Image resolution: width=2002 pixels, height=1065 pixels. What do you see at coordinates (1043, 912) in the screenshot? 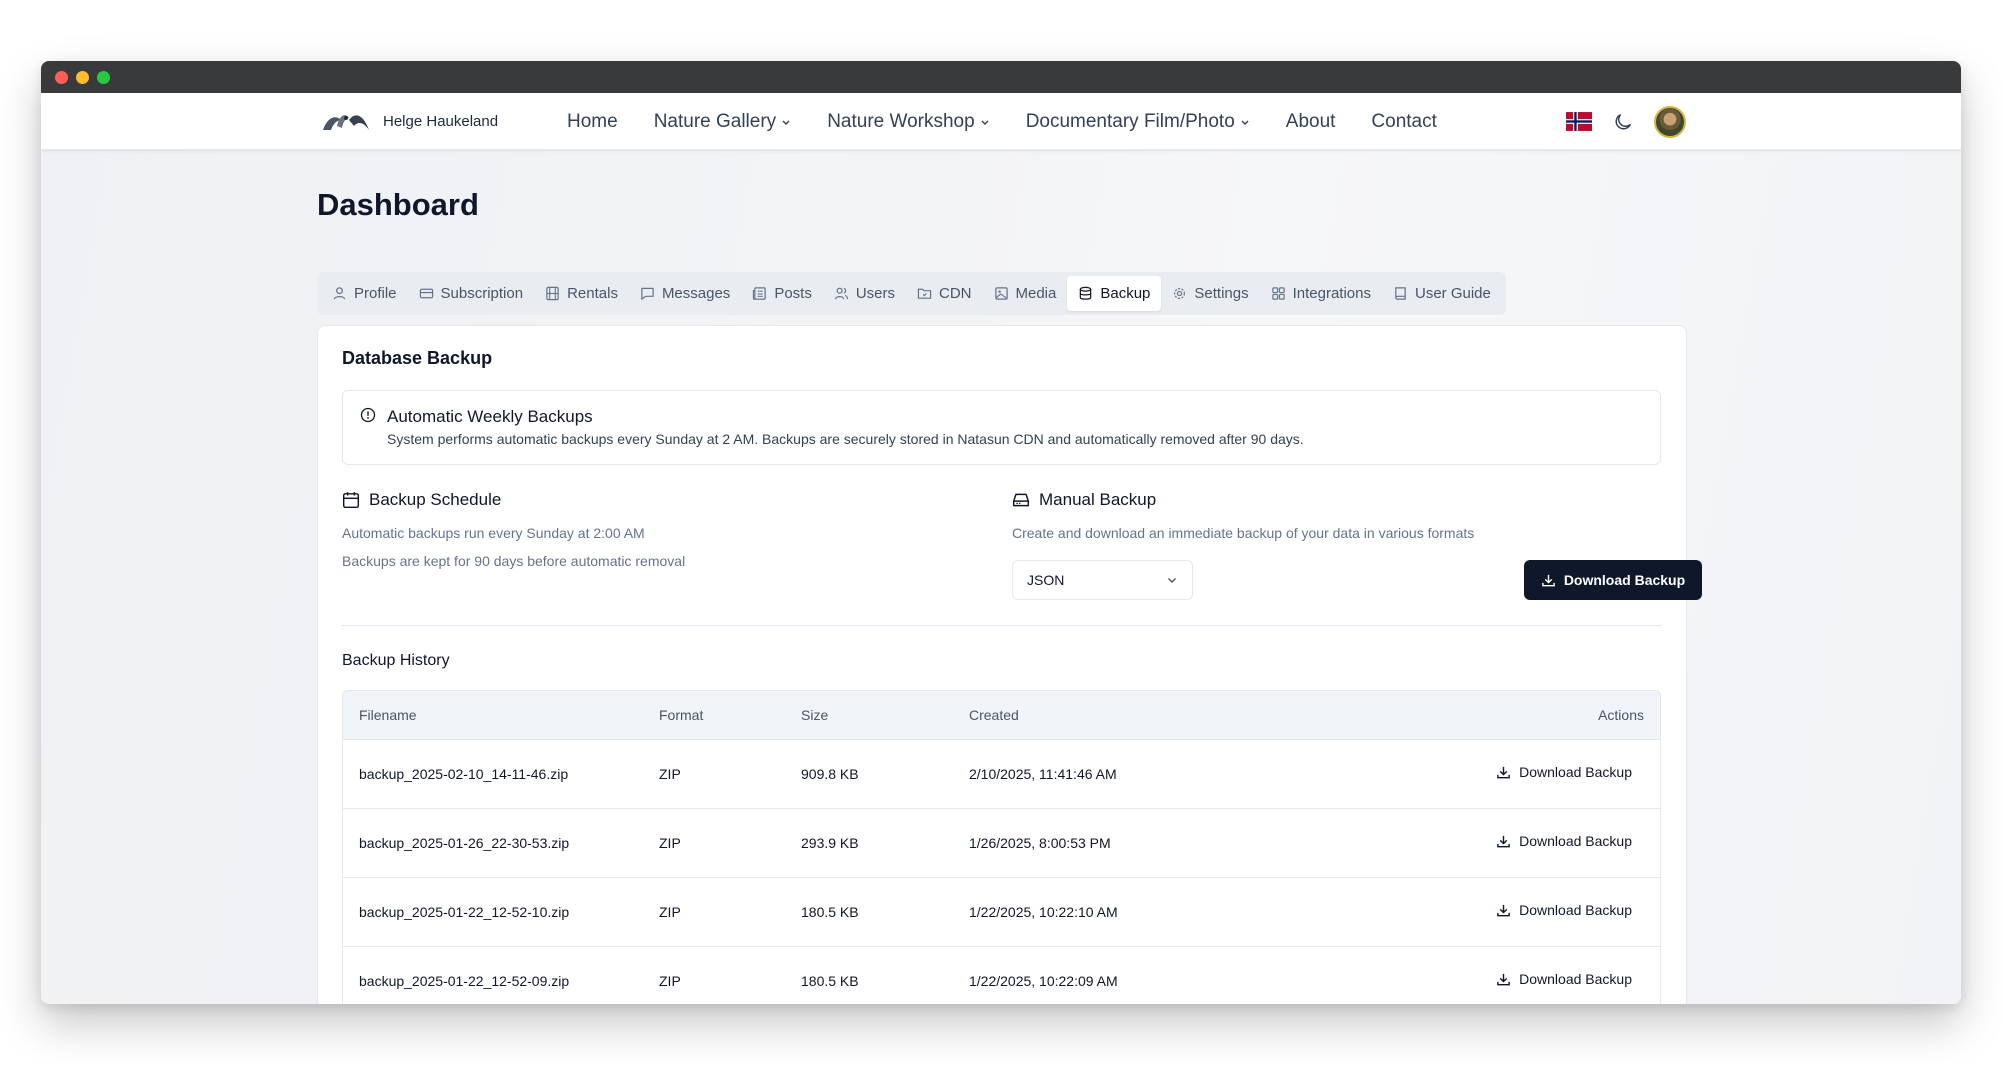
I see `cell-created: 1/22/2025, 10:22:10 AM` at bounding box center [1043, 912].